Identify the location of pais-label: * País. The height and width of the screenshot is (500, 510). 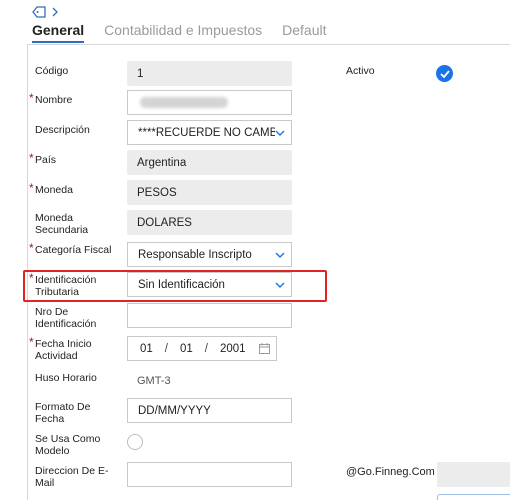
(43, 158).